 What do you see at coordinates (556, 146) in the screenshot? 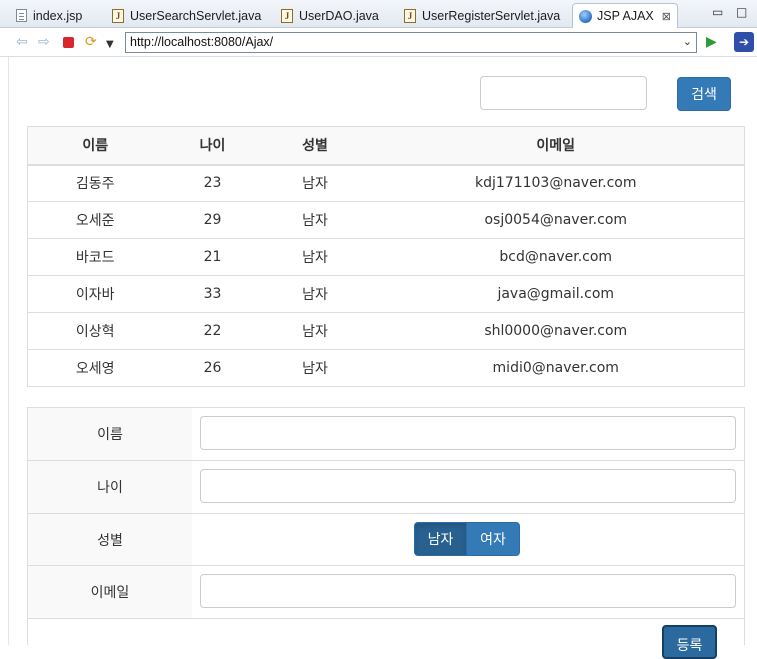
I see `column-header-email: 이메일` at bounding box center [556, 146].